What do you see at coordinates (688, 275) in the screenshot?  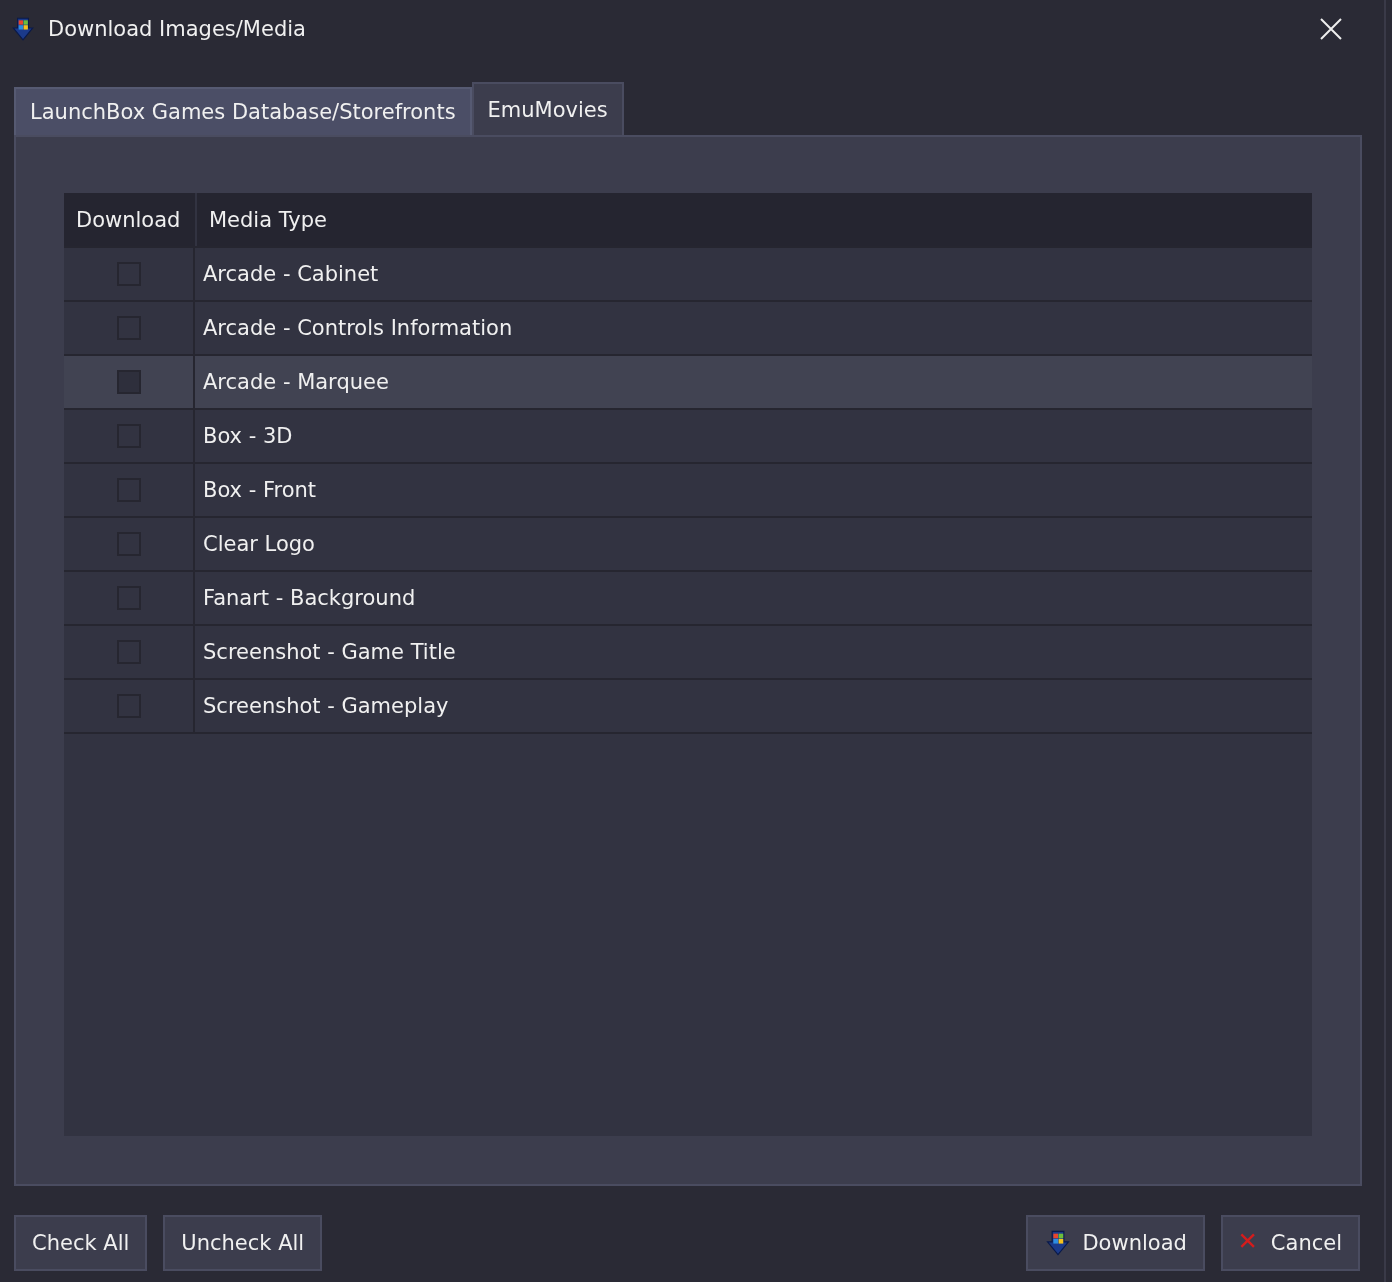 I see `table-row: Arcade - Cabinet` at bounding box center [688, 275].